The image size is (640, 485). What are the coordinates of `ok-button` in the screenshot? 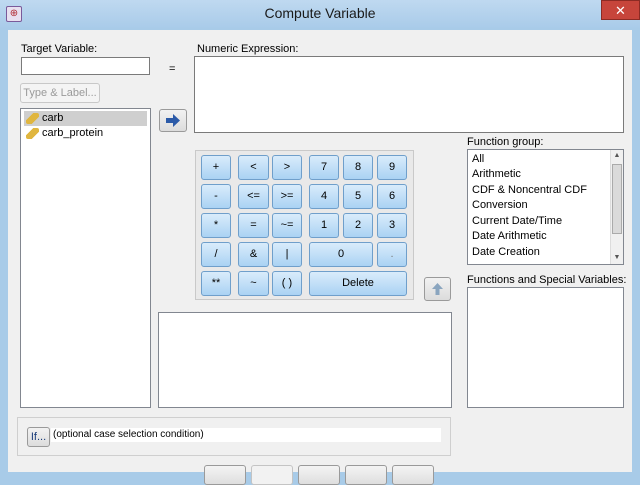 It's located at (225, 475).